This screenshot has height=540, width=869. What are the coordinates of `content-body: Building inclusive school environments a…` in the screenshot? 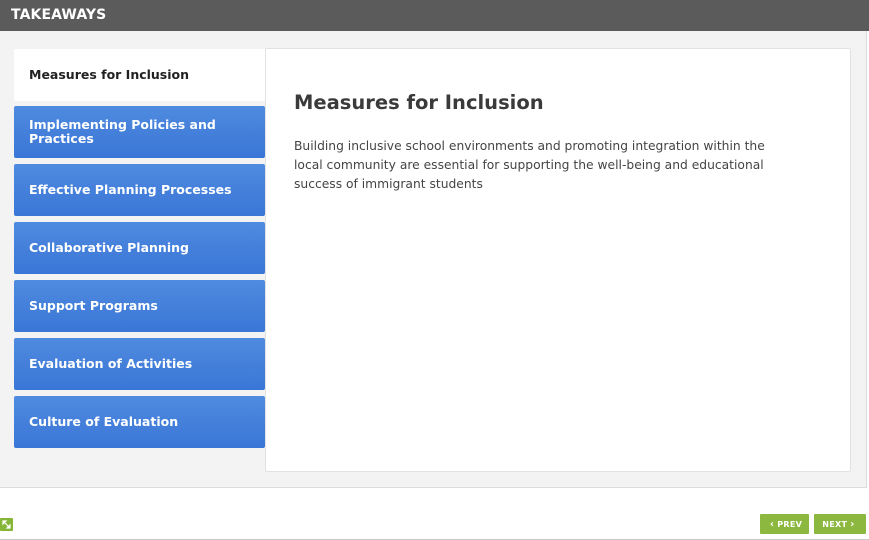 It's located at (529, 165).